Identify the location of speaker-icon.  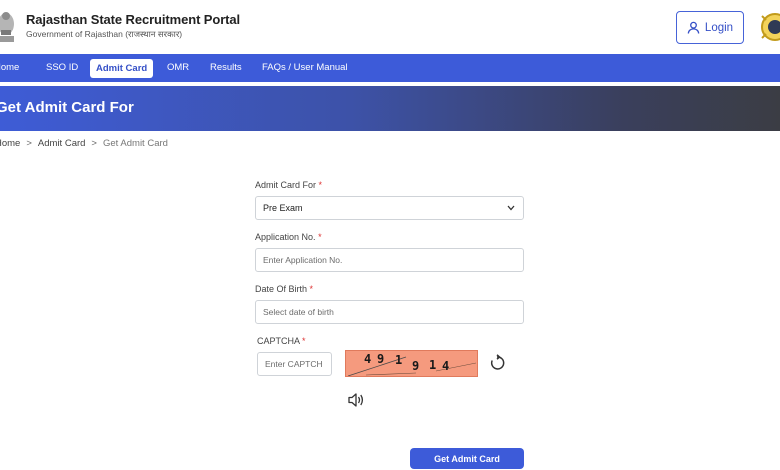
(356, 400).